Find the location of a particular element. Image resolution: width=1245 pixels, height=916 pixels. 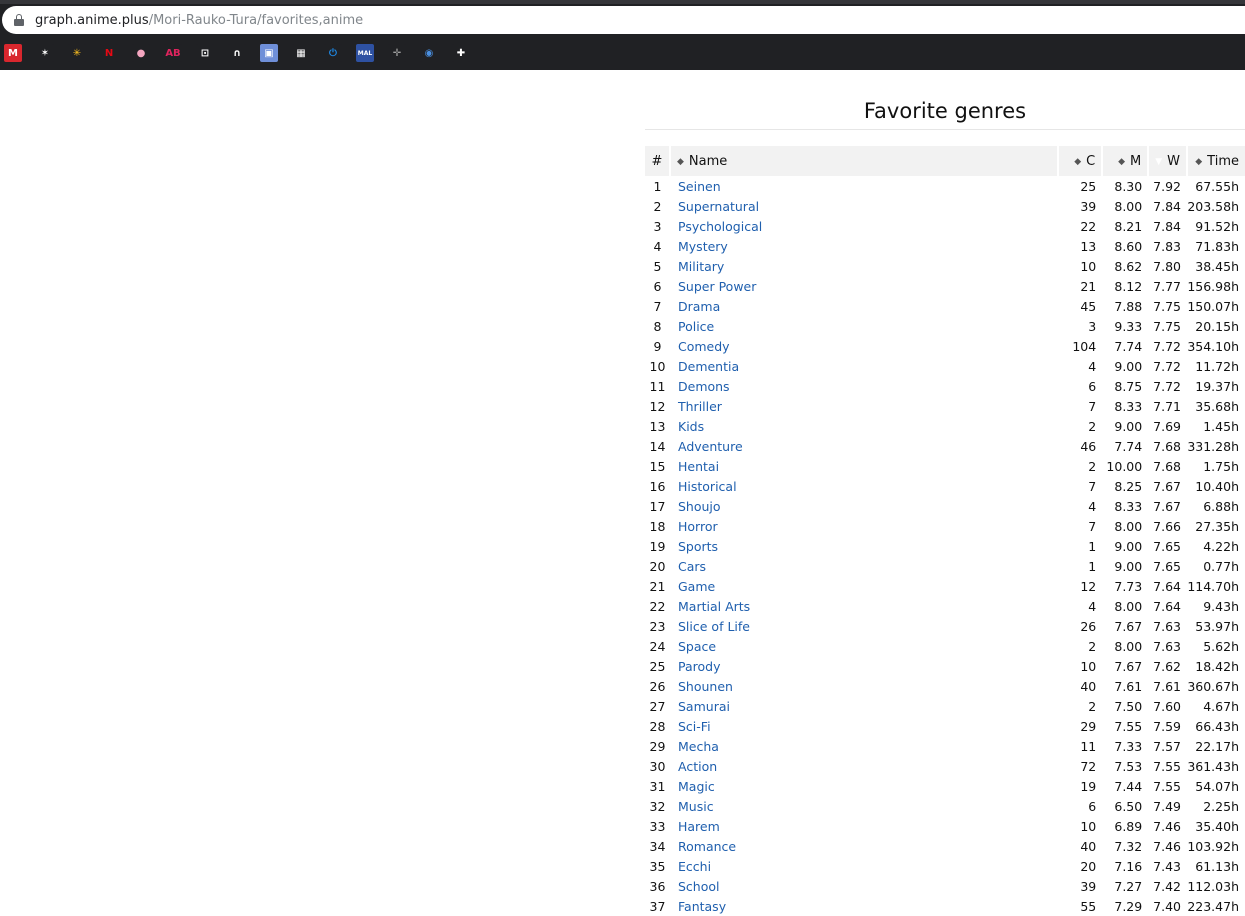

table-row: 6 Super Power 21 8.12 7.77 156.98h is located at coordinates (945, 286).